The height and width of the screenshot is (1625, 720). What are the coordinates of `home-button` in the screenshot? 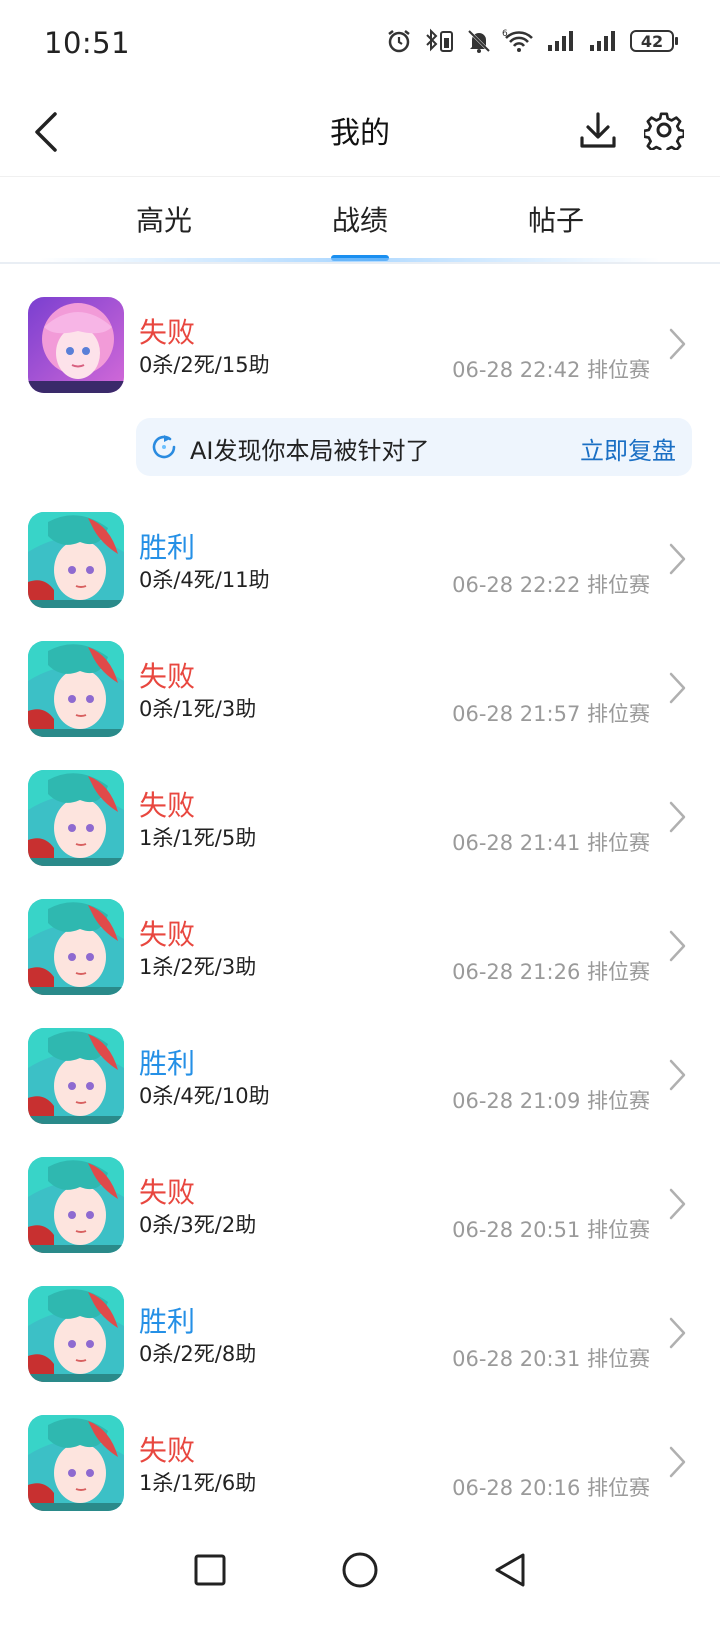 It's located at (360, 1570).